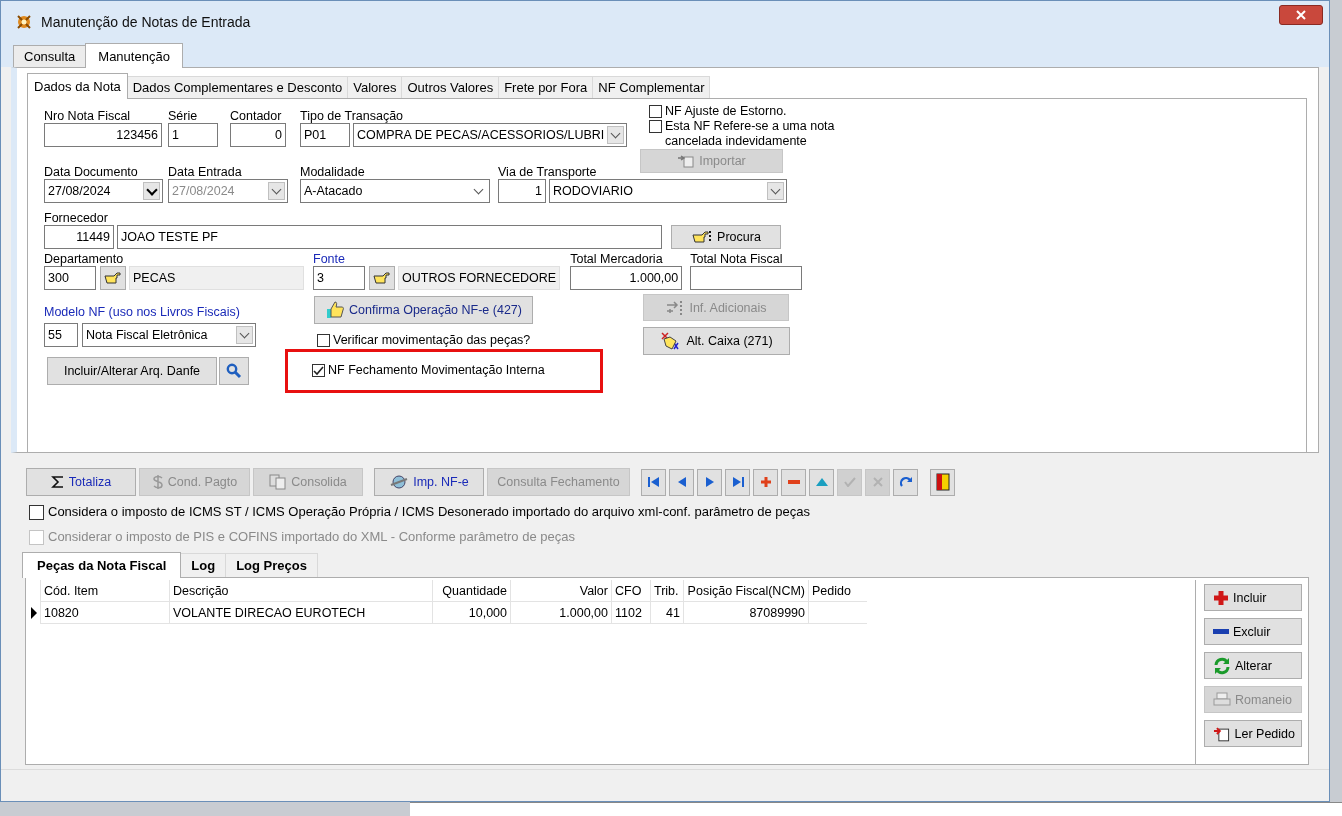 This screenshot has width=1342, height=816. Describe the element at coordinates (134, 55) in the screenshot. I see `main-tab: Manutenção` at that location.